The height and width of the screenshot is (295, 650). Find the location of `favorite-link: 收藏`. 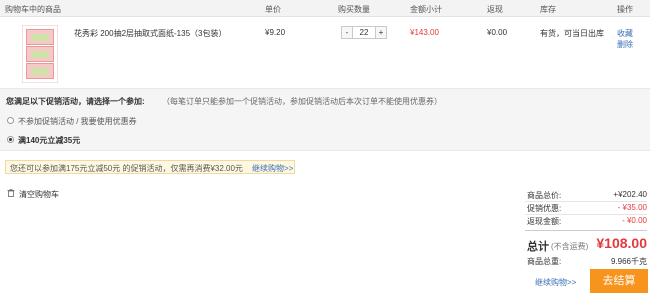

favorite-link: 收藏 is located at coordinates (625, 33).